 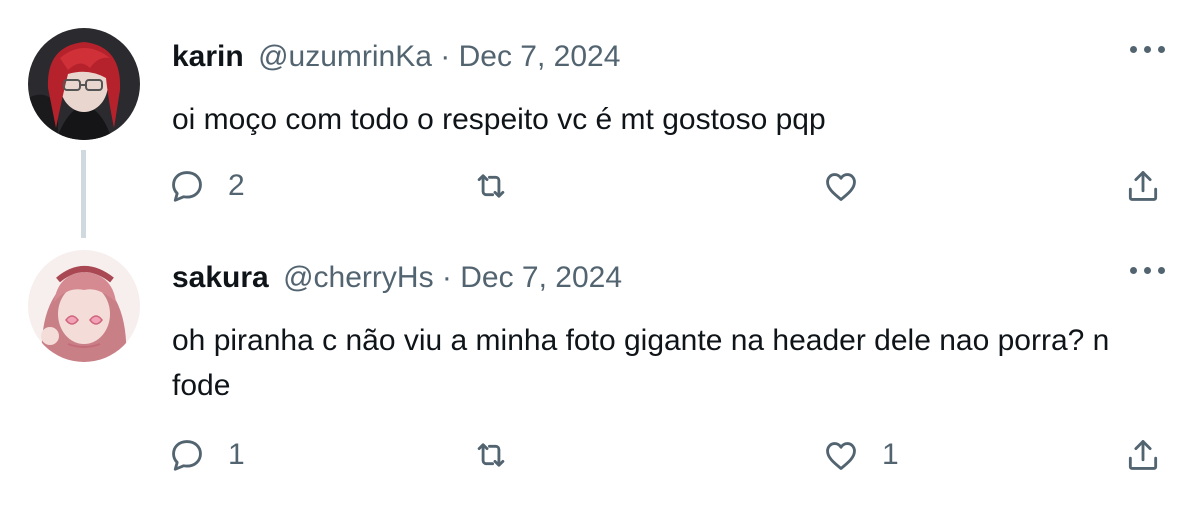 I want to click on display-name: sakura, so click(x=220, y=277).